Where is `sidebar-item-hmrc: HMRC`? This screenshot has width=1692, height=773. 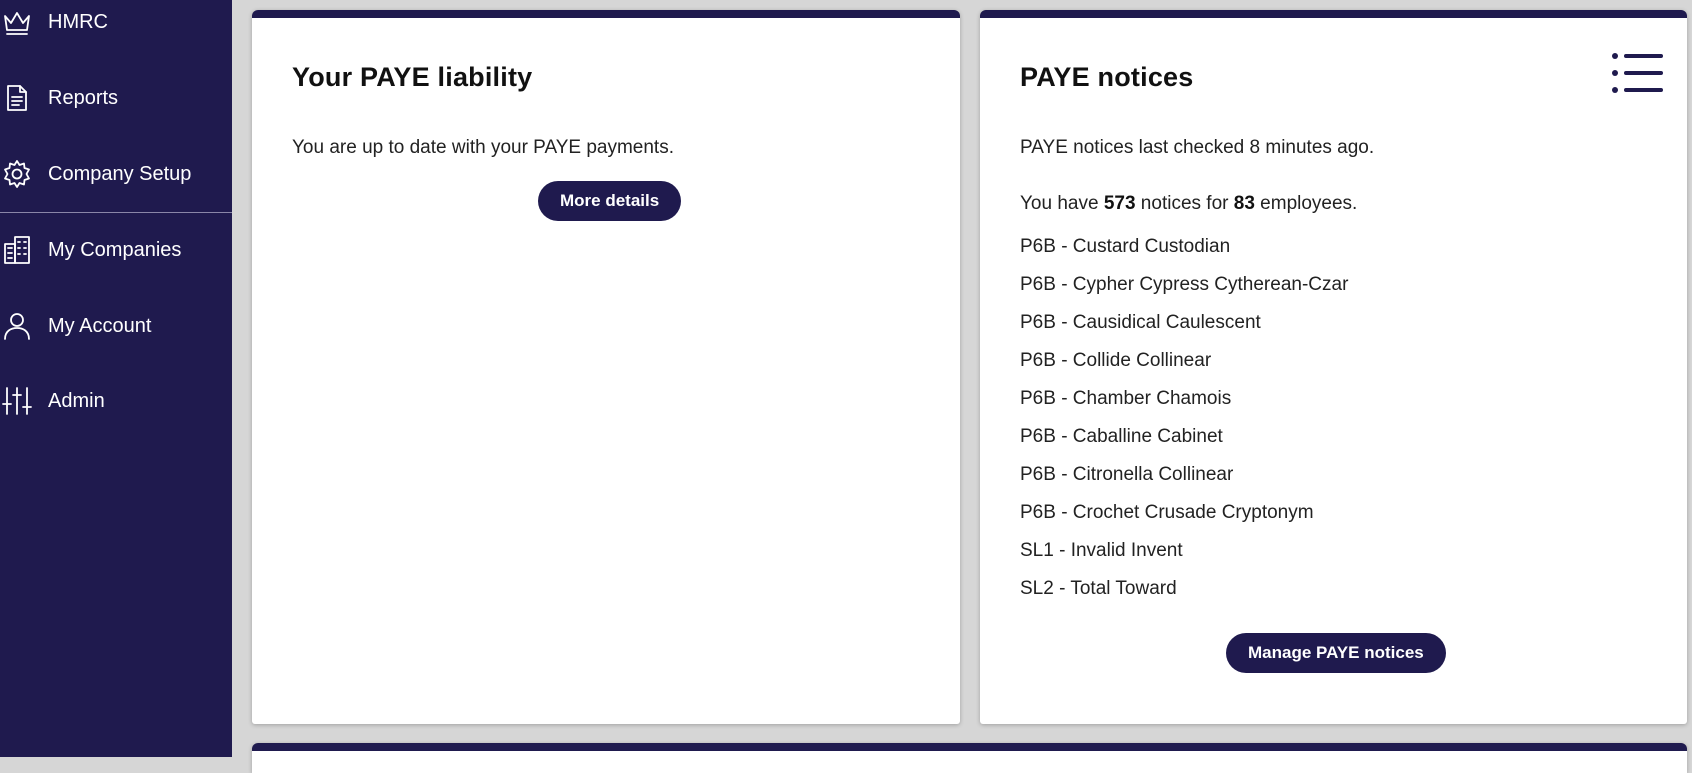
sidebar-item-hmrc: HMRC is located at coordinates (116, 26).